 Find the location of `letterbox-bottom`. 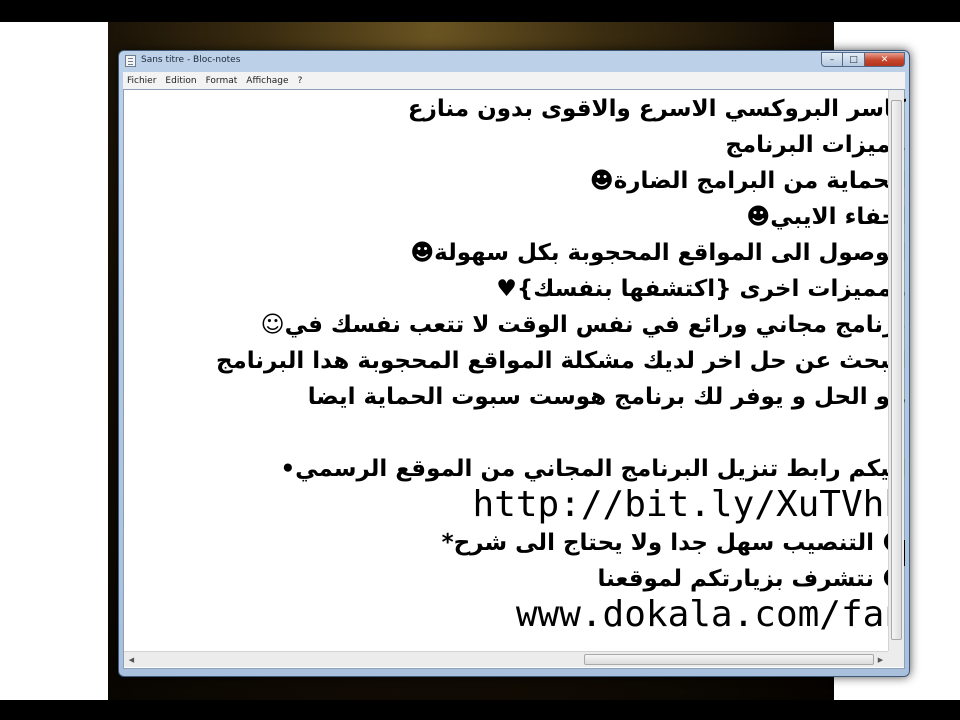

letterbox-bottom is located at coordinates (480, 710).